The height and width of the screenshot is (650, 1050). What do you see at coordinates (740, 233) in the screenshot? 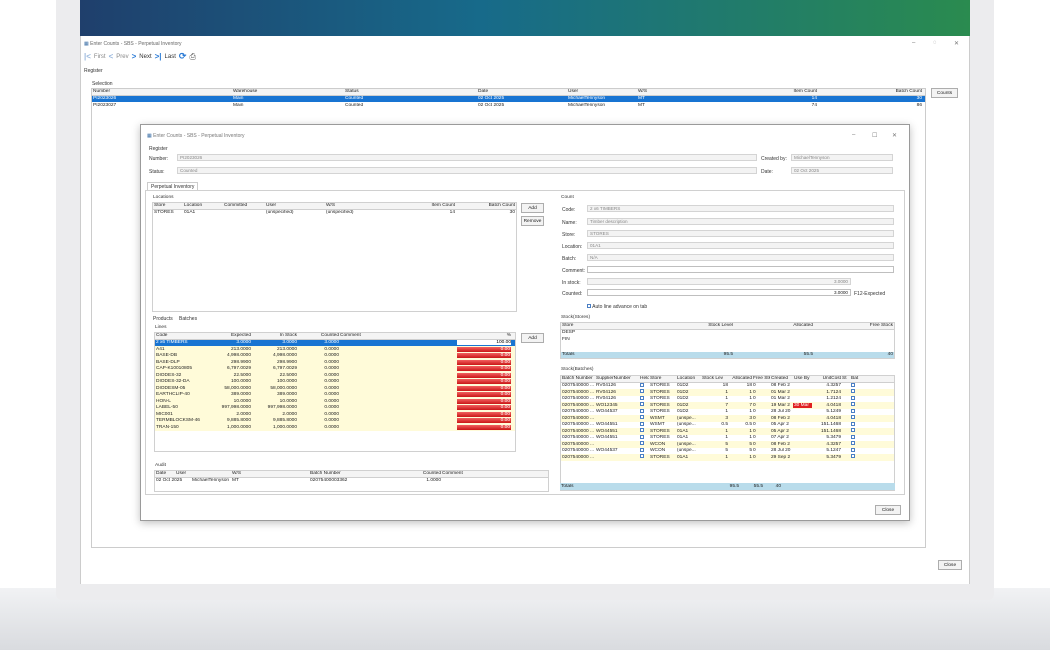
I see `store-field: STORES` at bounding box center [740, 233].